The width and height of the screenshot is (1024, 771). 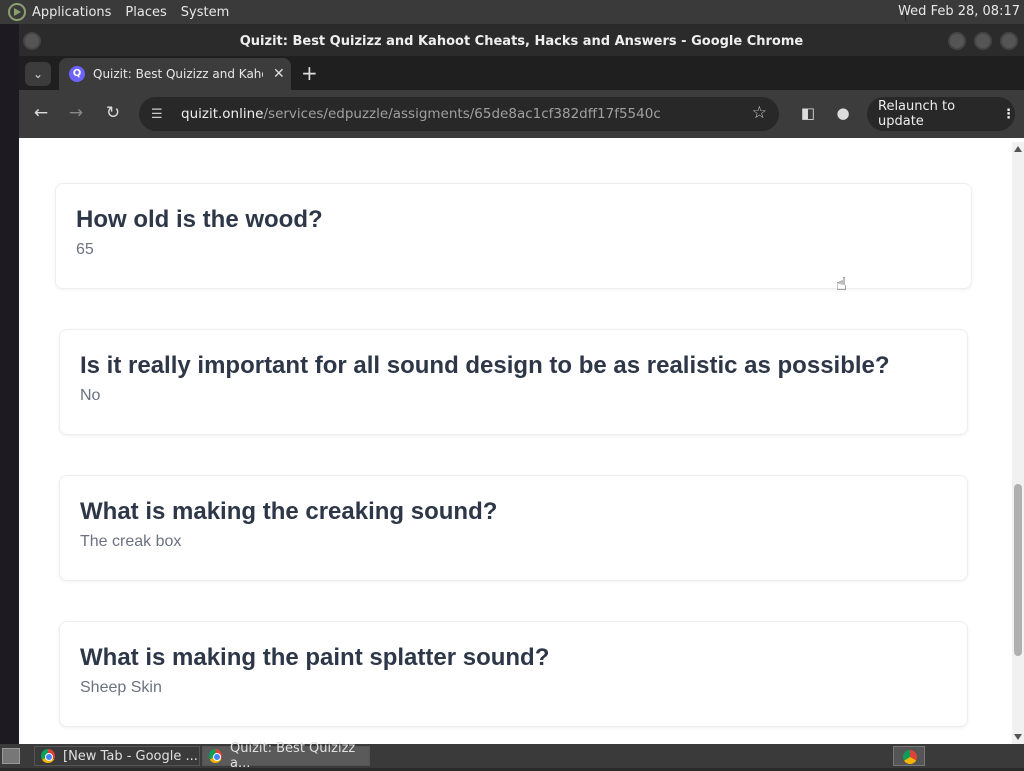 I want to click on relaunch-button: Relaunch to update ⋮, so click(x=941, y=114).